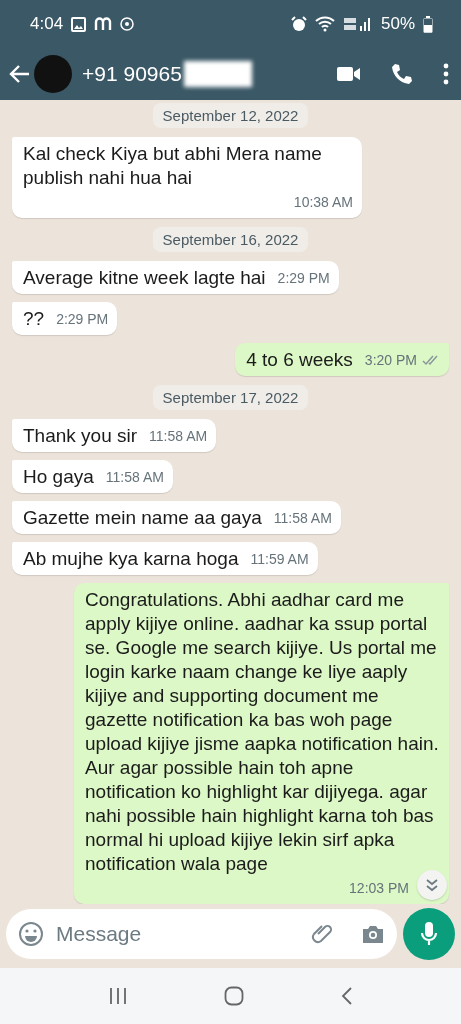 The height and width of the screenshot is (1024, 461). Describe the element at coordinates (34, 319) in the screenshot. I see `message-text: ??` at that location.